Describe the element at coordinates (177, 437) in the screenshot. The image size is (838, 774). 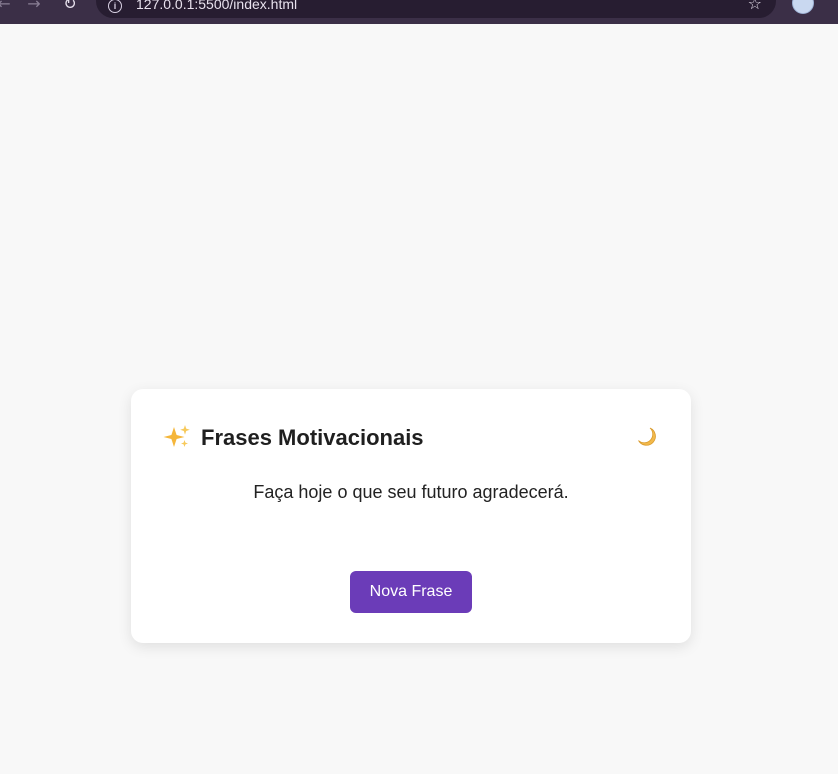
I see `sparkles-icon` at that location.